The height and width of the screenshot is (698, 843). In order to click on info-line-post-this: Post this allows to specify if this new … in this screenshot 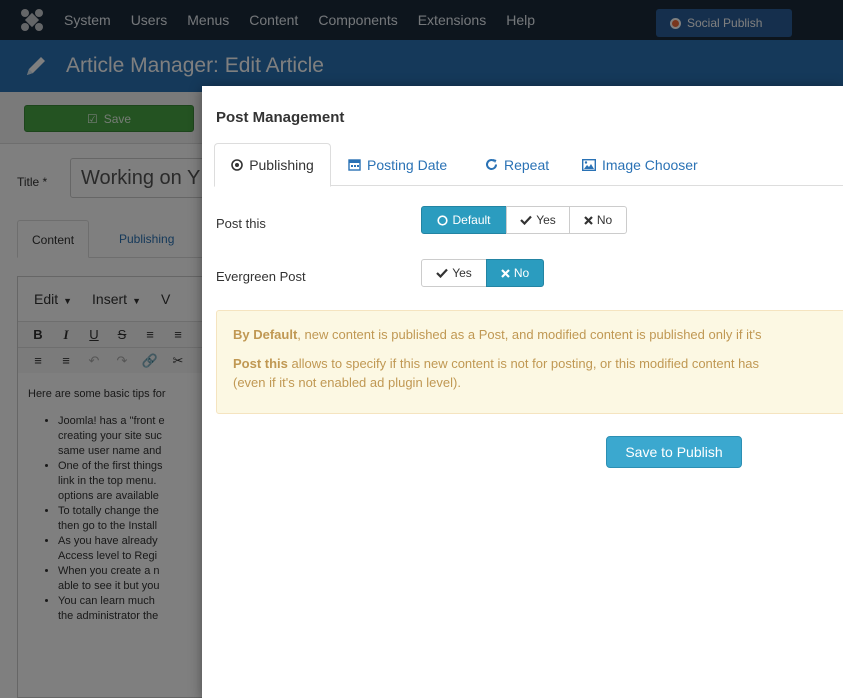, I will do `click(496, 363)`.